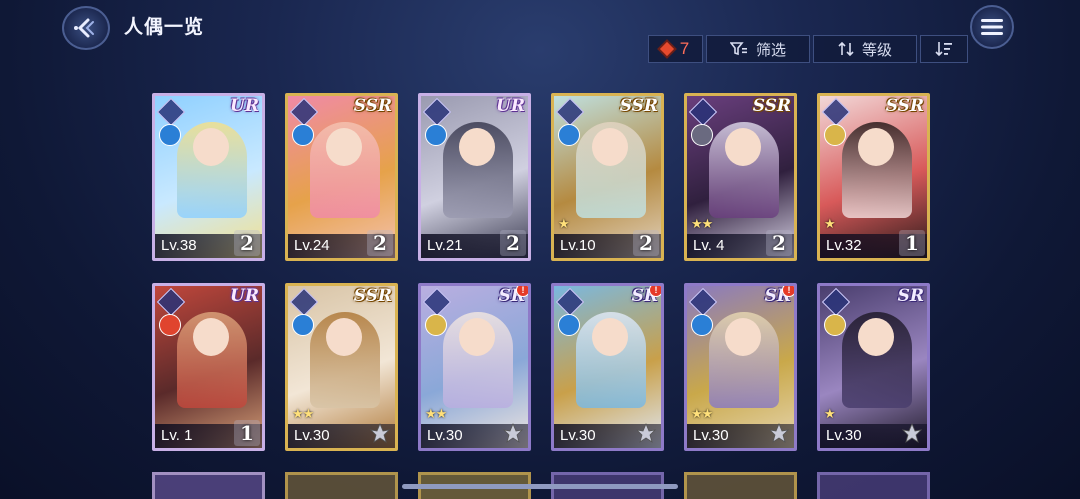  I want to click on filter-icon, so click(738, 49).